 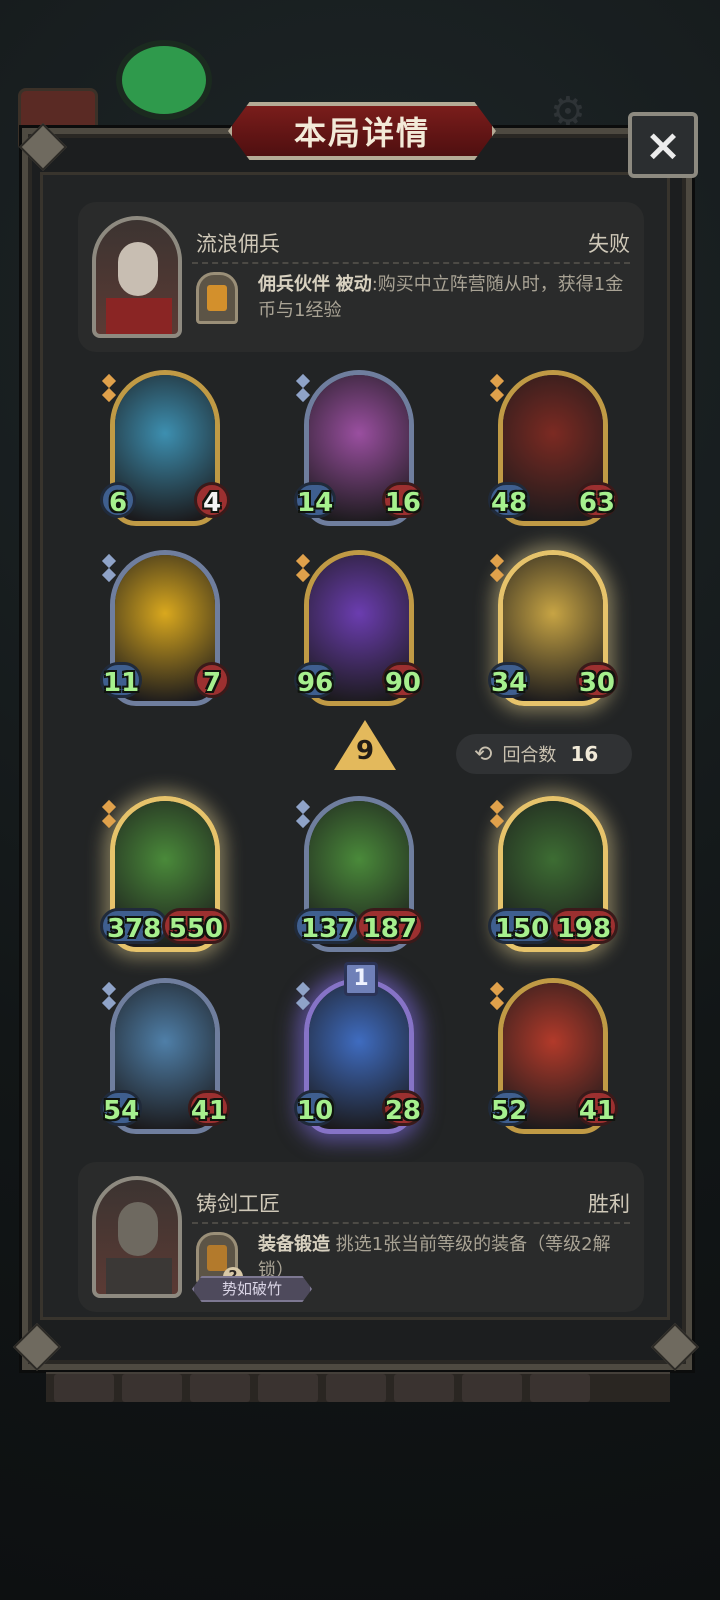 I want to click on opponent-name: 铸剑工匠, so click(x=238, y=1204).